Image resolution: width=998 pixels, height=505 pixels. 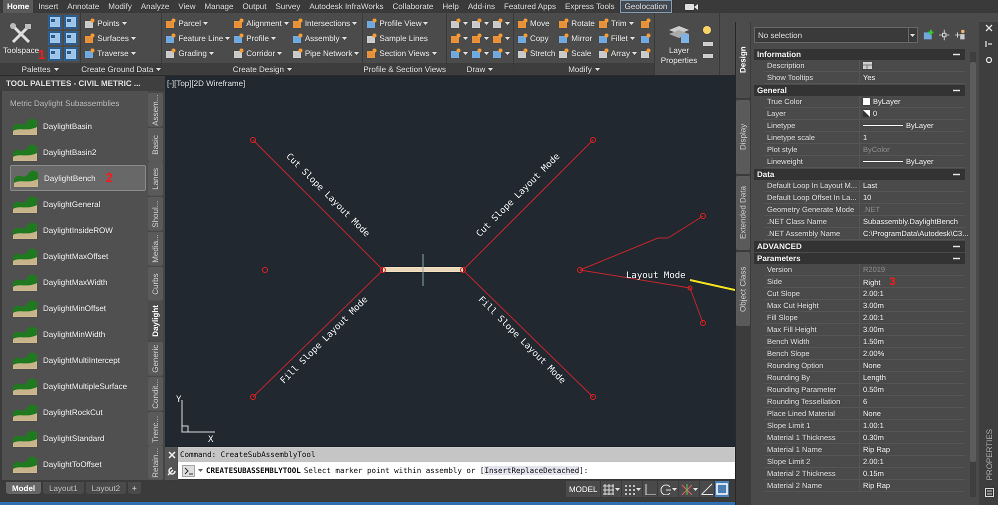 I want to click on palette-tab: Generic, so click(x=155, y=359).